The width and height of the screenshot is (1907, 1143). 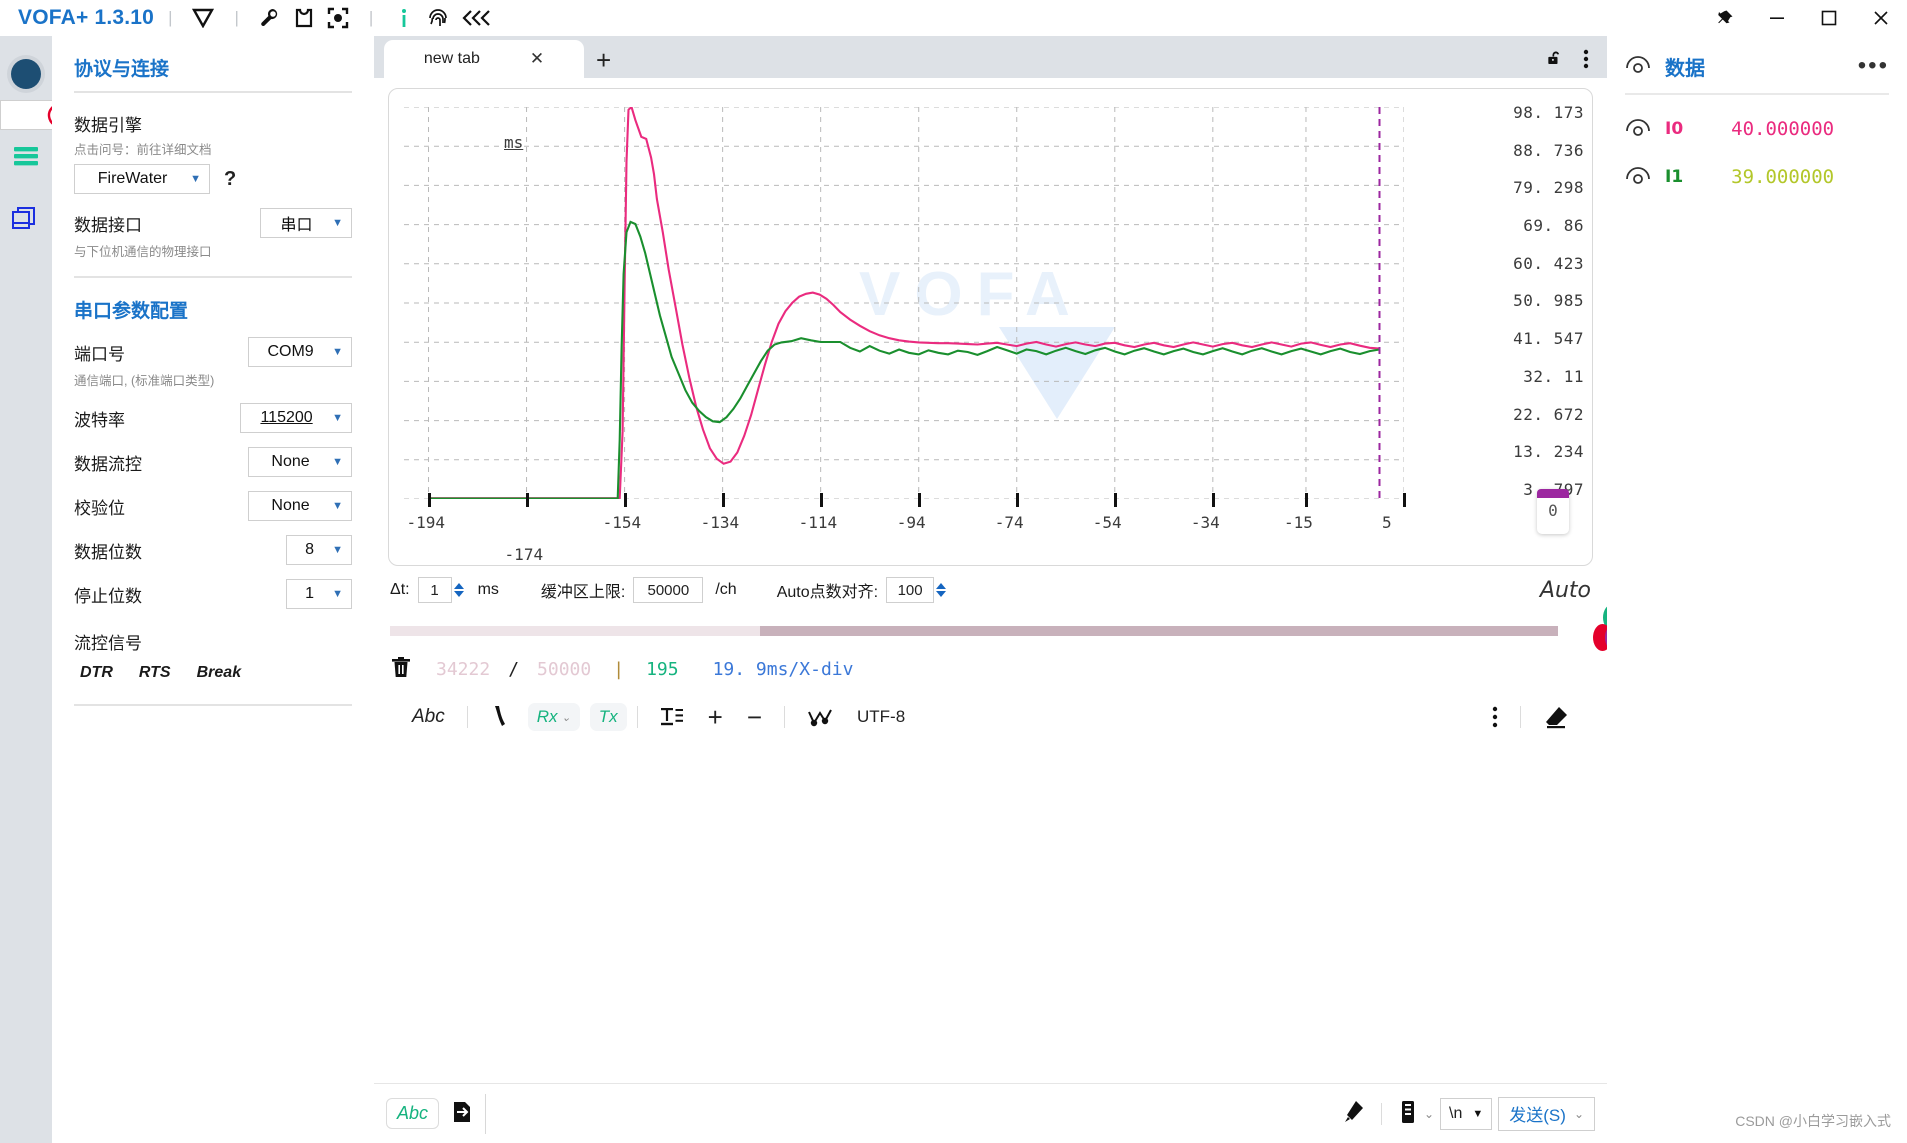 I want to click on list-icon, so click(x=1408, y=1113).